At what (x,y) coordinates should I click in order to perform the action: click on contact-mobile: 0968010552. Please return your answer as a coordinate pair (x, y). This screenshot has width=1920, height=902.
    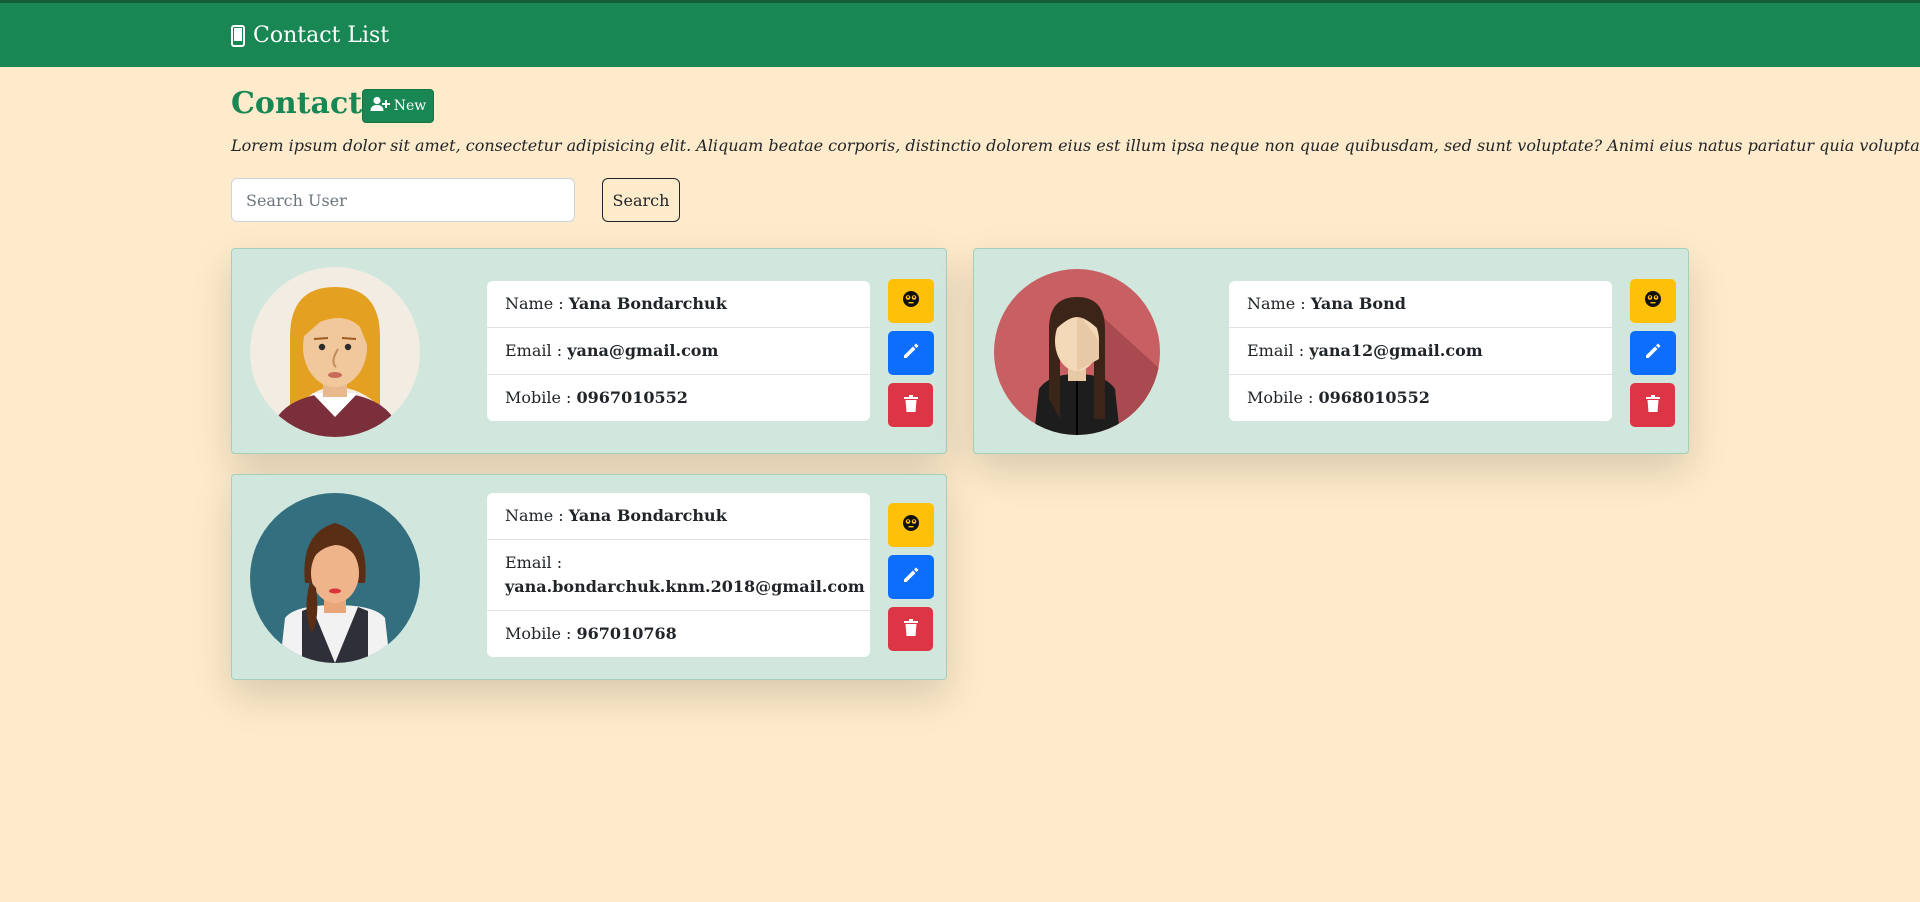
    Looking at the image, I should click on (1374, 397).